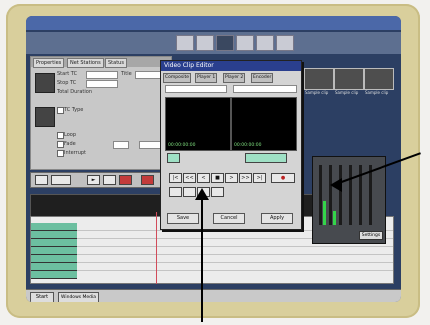 The image size is (430, 325). I want to click on main-toolbar, so click(213, 43).